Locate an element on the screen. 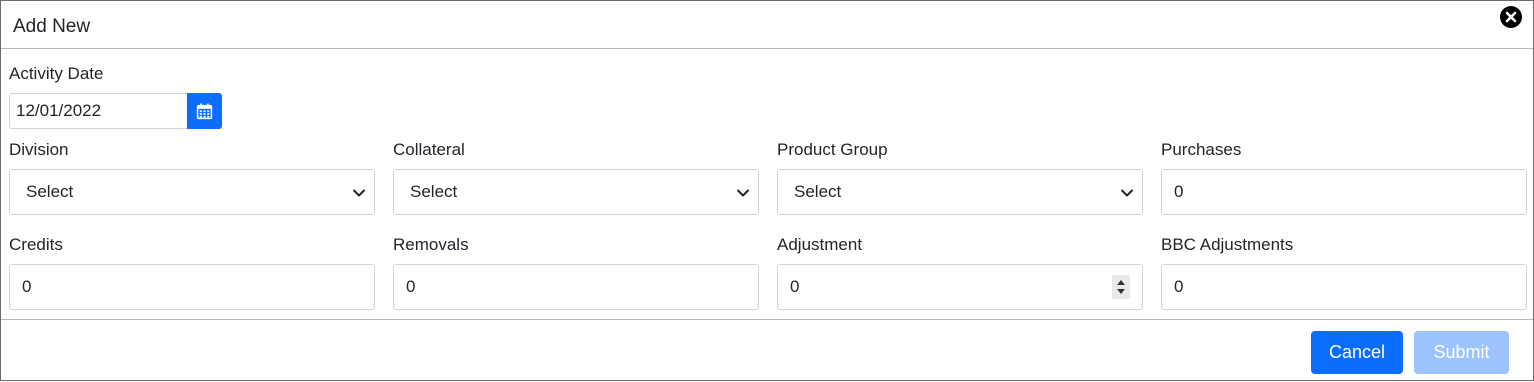 The width and height of the screenshot is (1534, 382). adjustment-input: 0 is located at coordinates (960, 287).